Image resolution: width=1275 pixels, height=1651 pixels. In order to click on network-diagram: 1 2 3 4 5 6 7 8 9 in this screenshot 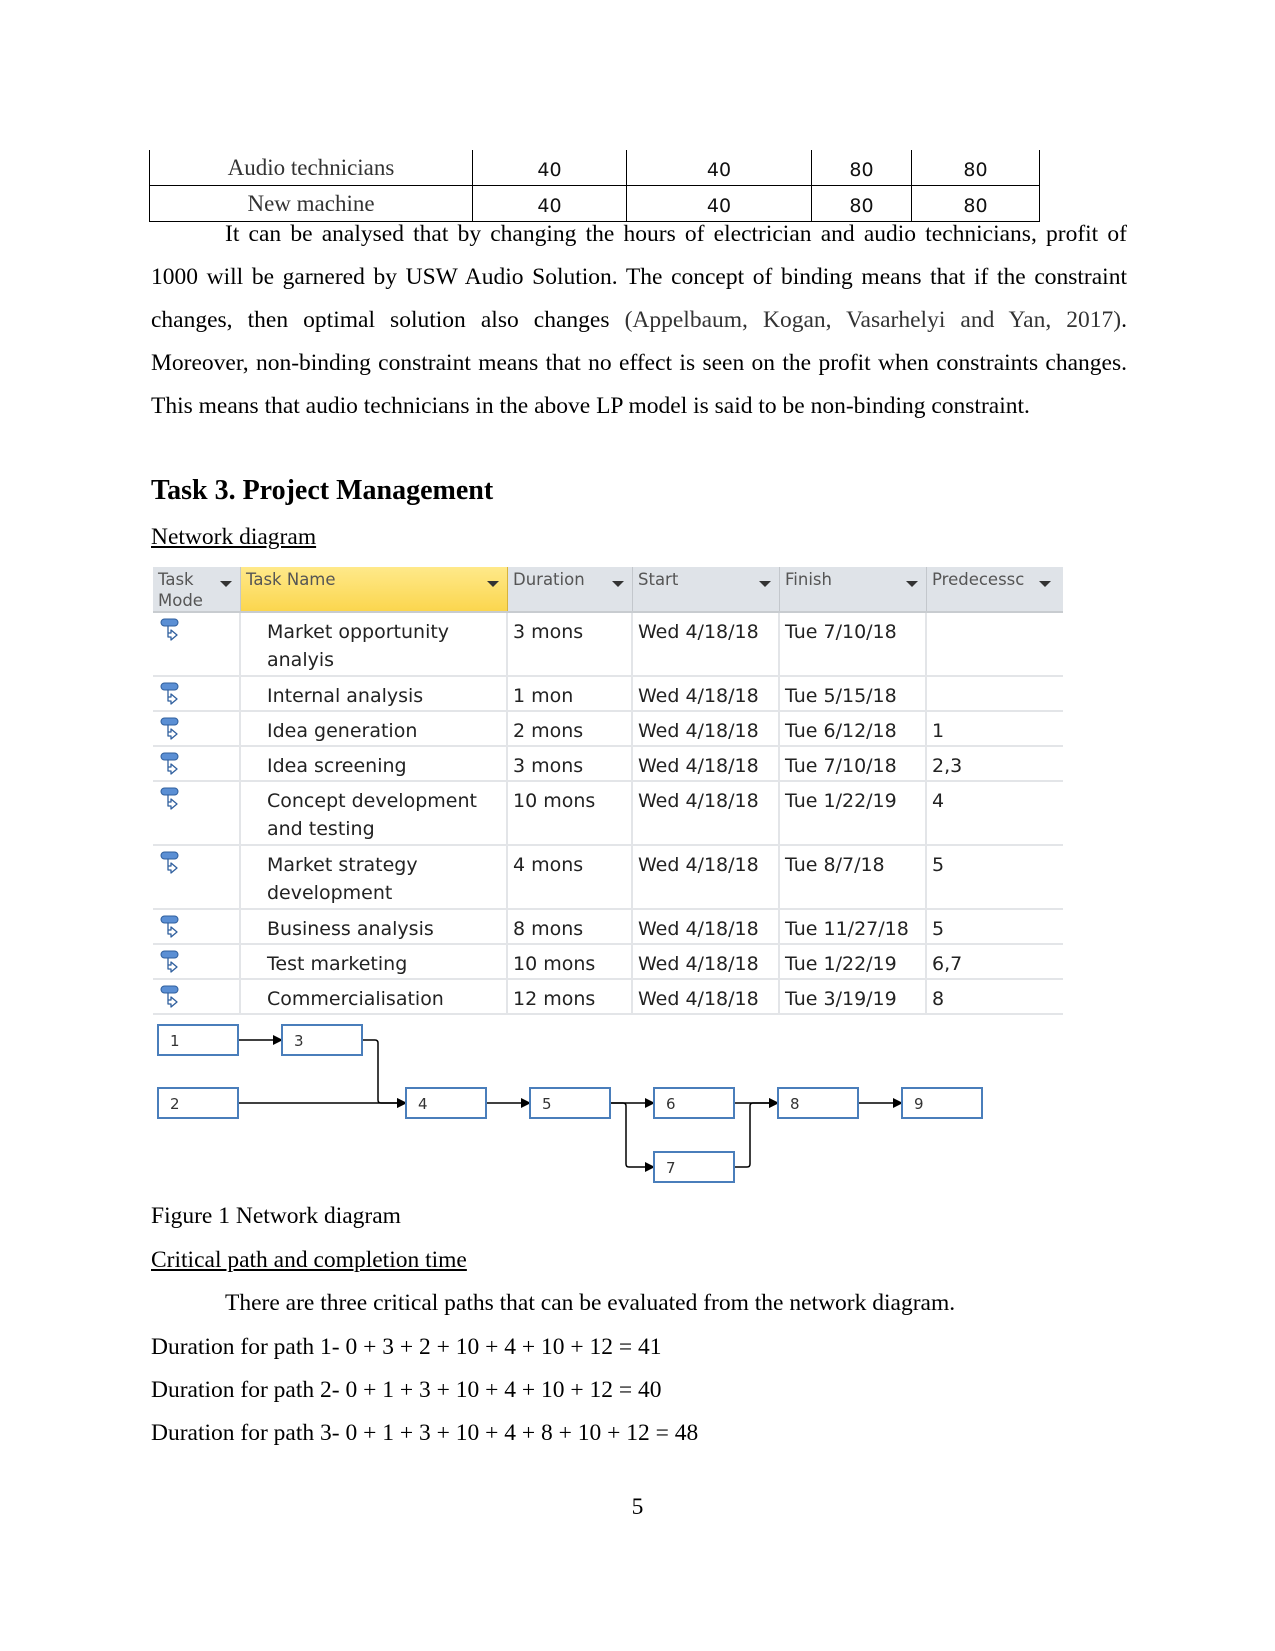, I will do `click(570, 1103)`.